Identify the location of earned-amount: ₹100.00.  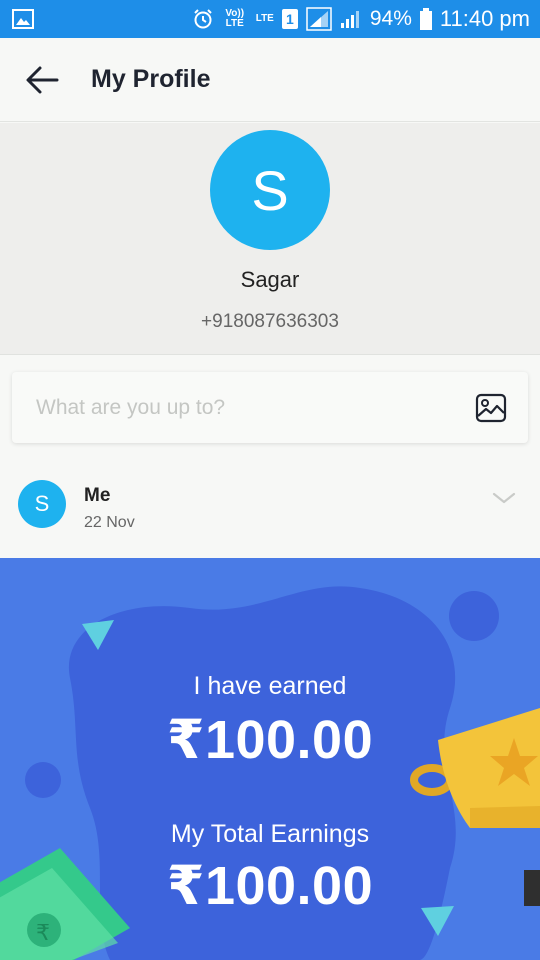
(270, 740).